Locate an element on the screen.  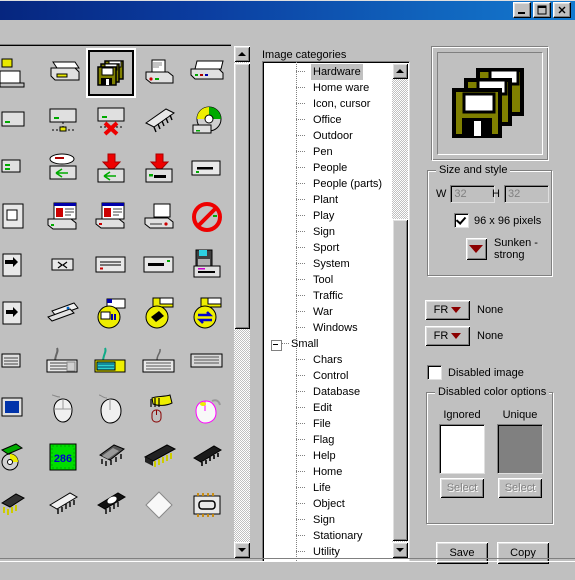
tree-item: Windows is located at coordinates (327, 328).